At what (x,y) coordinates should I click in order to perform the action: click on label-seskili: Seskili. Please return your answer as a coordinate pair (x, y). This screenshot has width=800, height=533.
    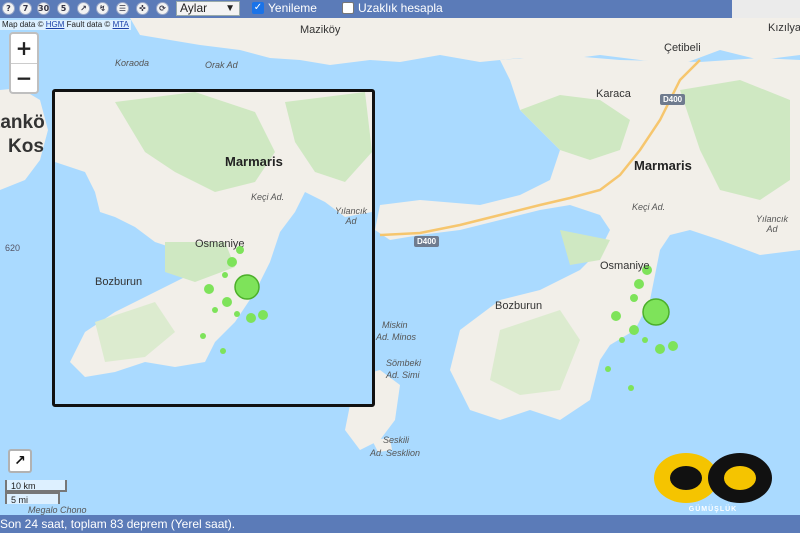
    Looking at the image, I should click on (396, 440).